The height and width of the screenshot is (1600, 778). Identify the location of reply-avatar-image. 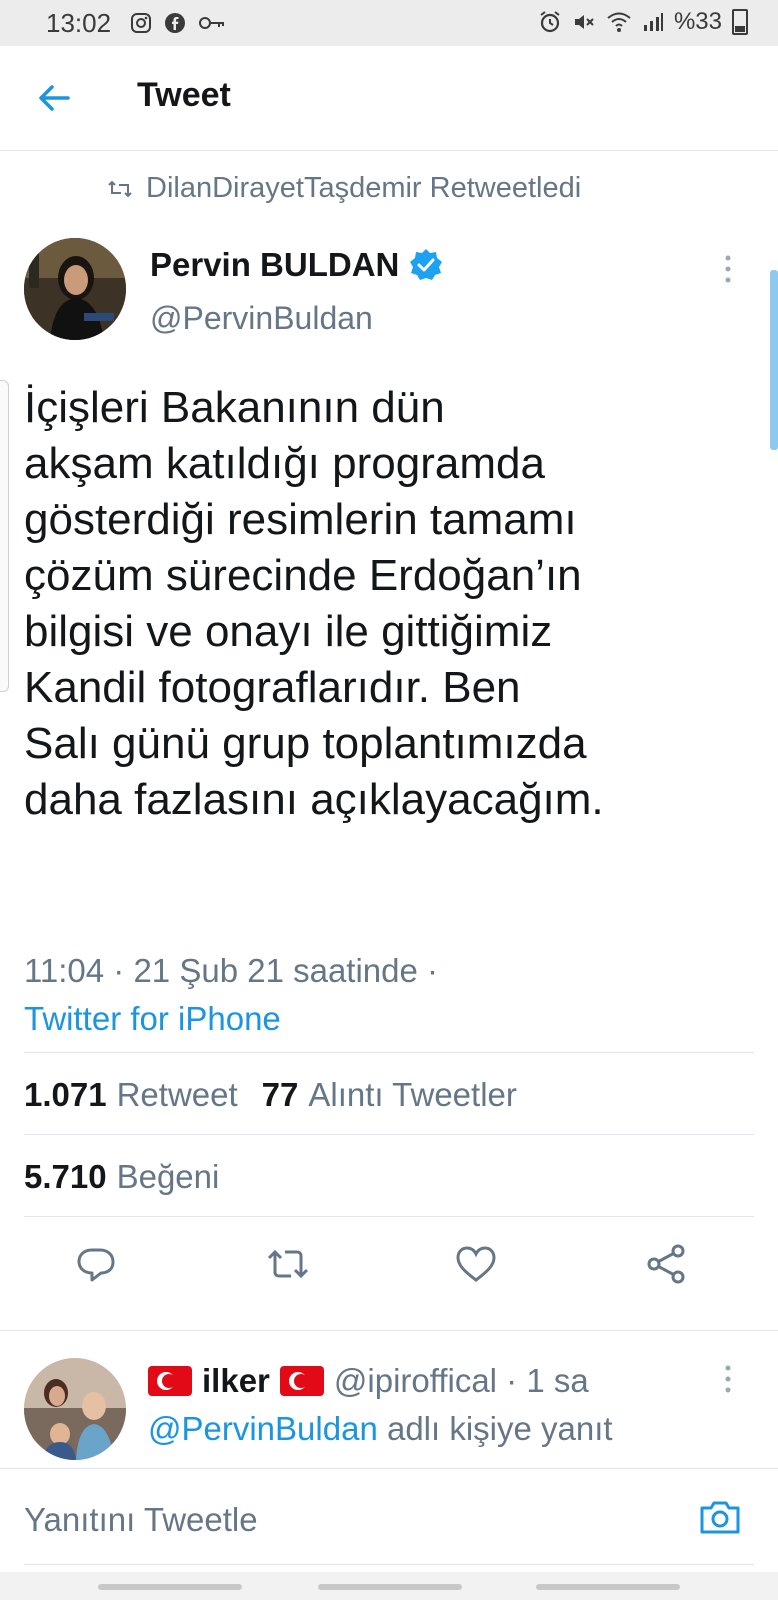
(75, 1409).